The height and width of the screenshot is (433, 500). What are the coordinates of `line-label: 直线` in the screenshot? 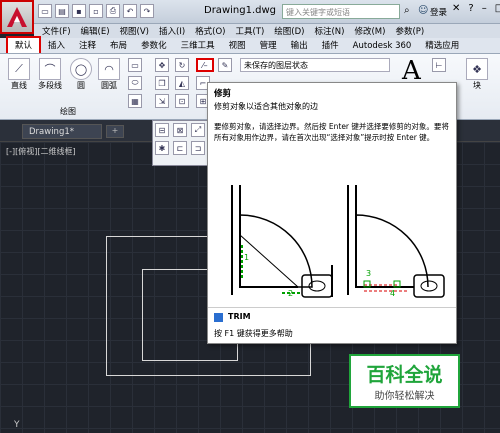 It's located at (19, 85).